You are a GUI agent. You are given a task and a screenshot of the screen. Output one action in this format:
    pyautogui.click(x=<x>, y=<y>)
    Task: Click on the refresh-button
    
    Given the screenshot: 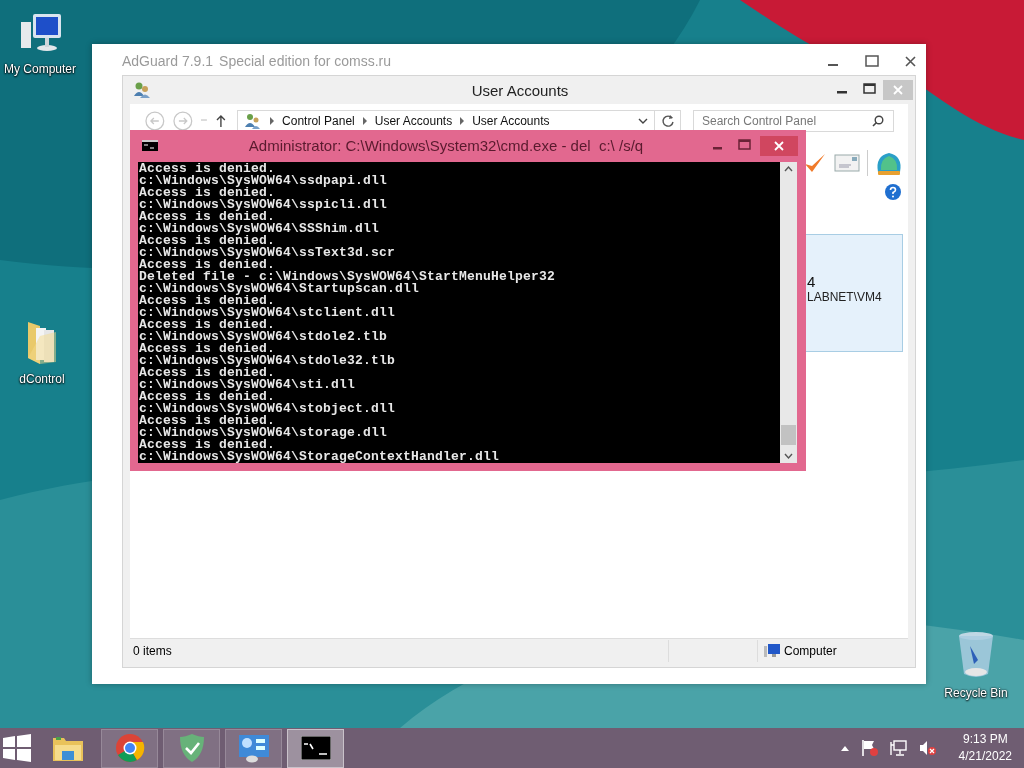 What is the action you would take?
    pyautogui.click(x=668, y=121)
    